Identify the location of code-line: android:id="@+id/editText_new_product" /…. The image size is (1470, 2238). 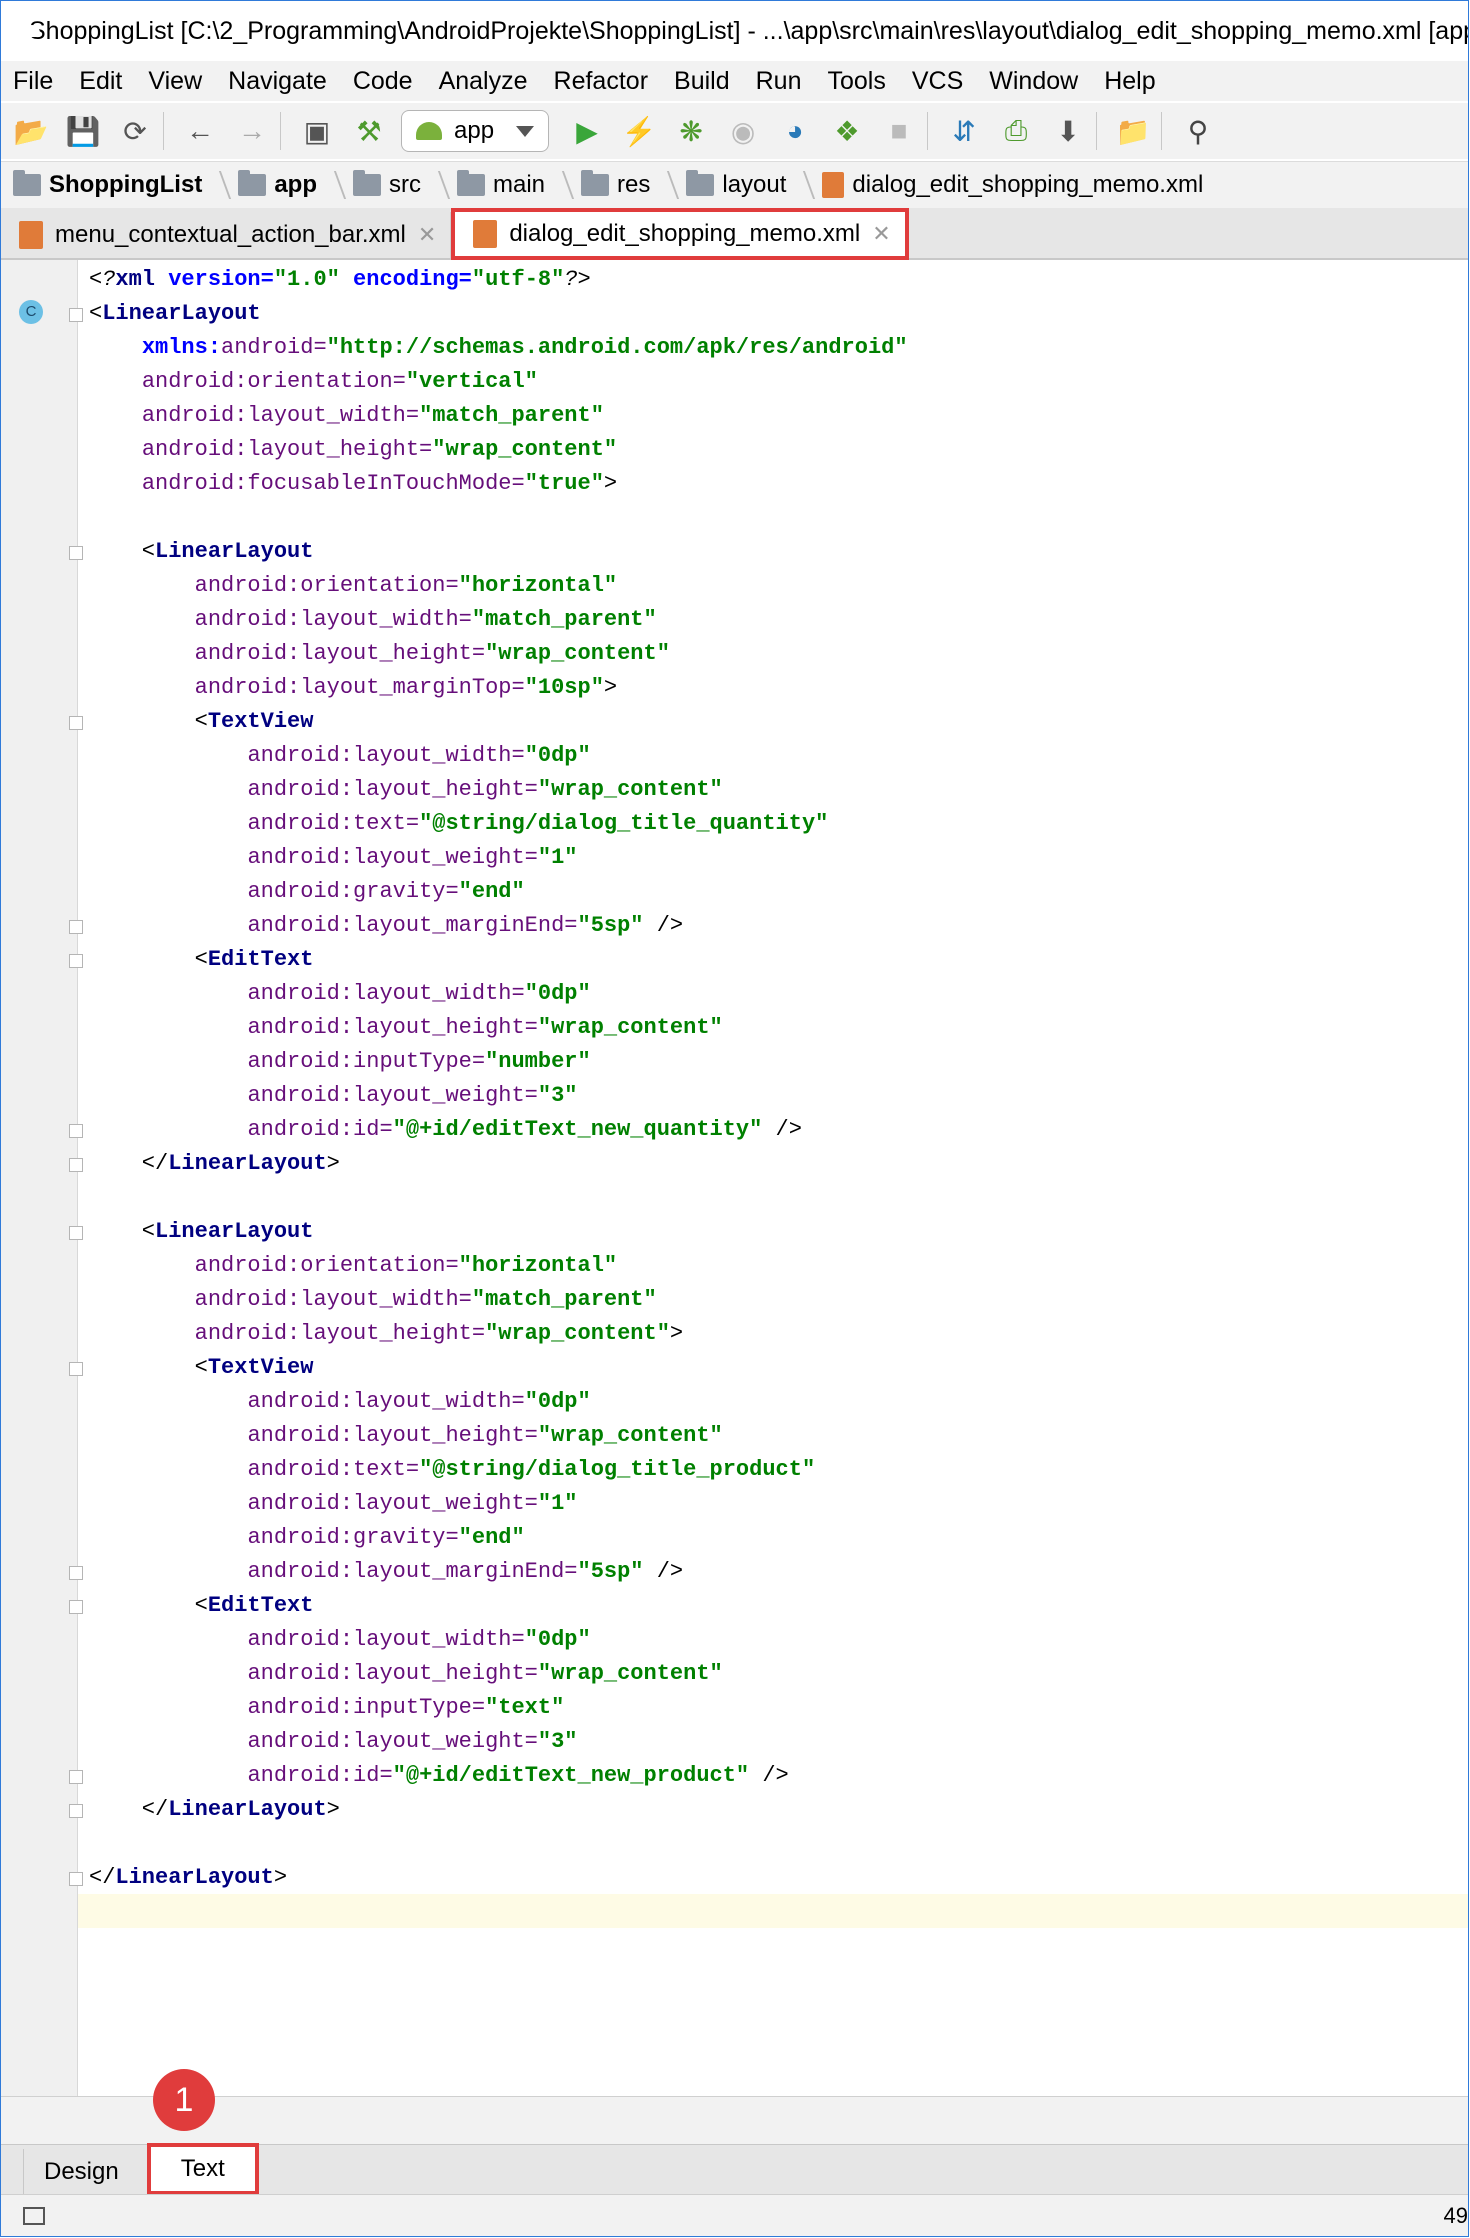
(498, 1776).